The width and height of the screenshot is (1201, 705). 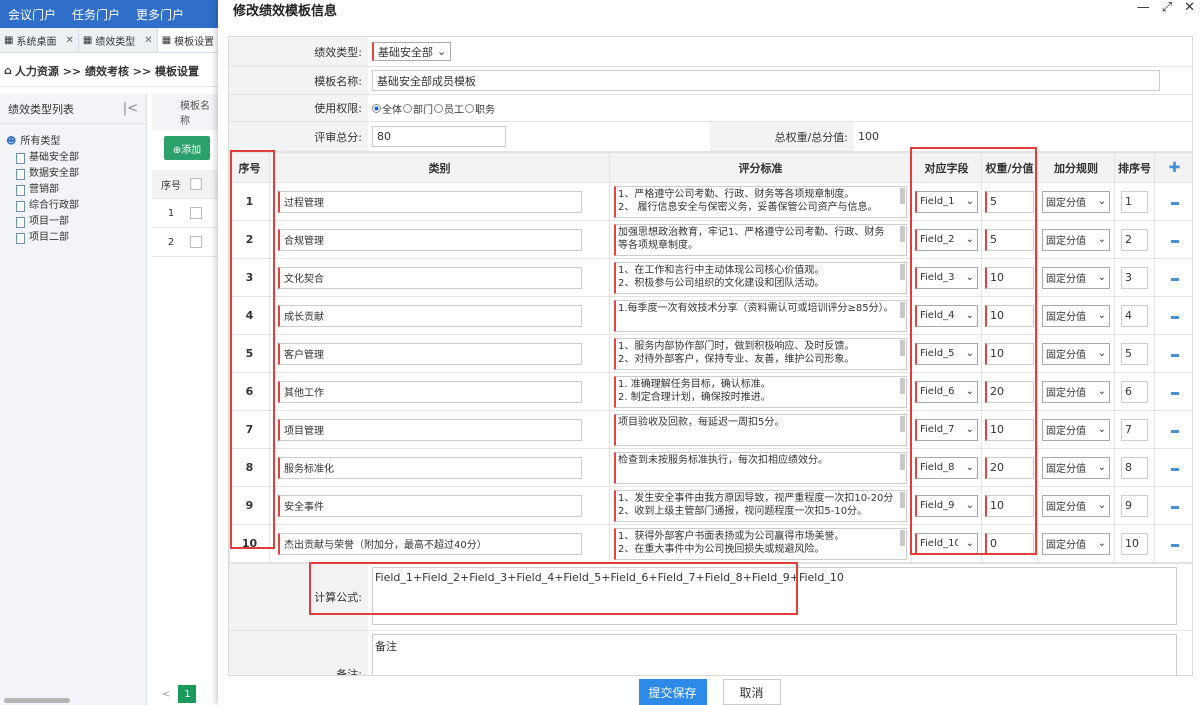 I want to click on order-input: 7, so click(x=1134, y=429).